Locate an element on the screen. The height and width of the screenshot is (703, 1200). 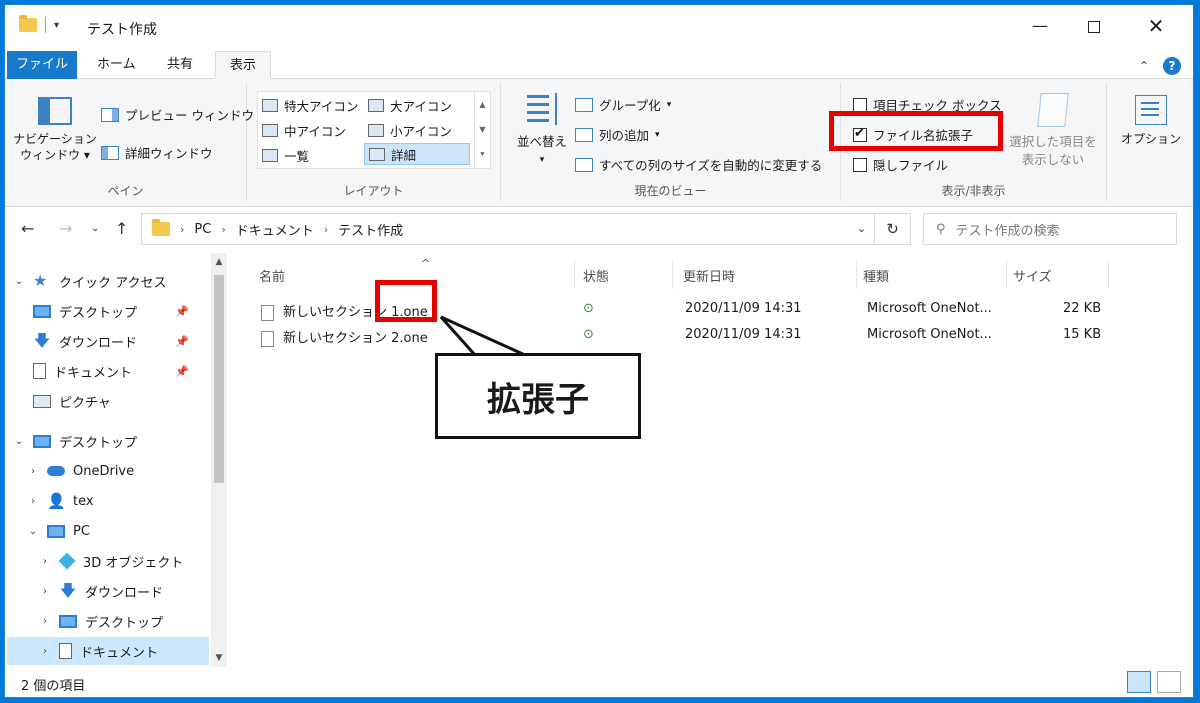
customize-toolbar-chevron-icon: ▾ is located at coordinates (56, 25).